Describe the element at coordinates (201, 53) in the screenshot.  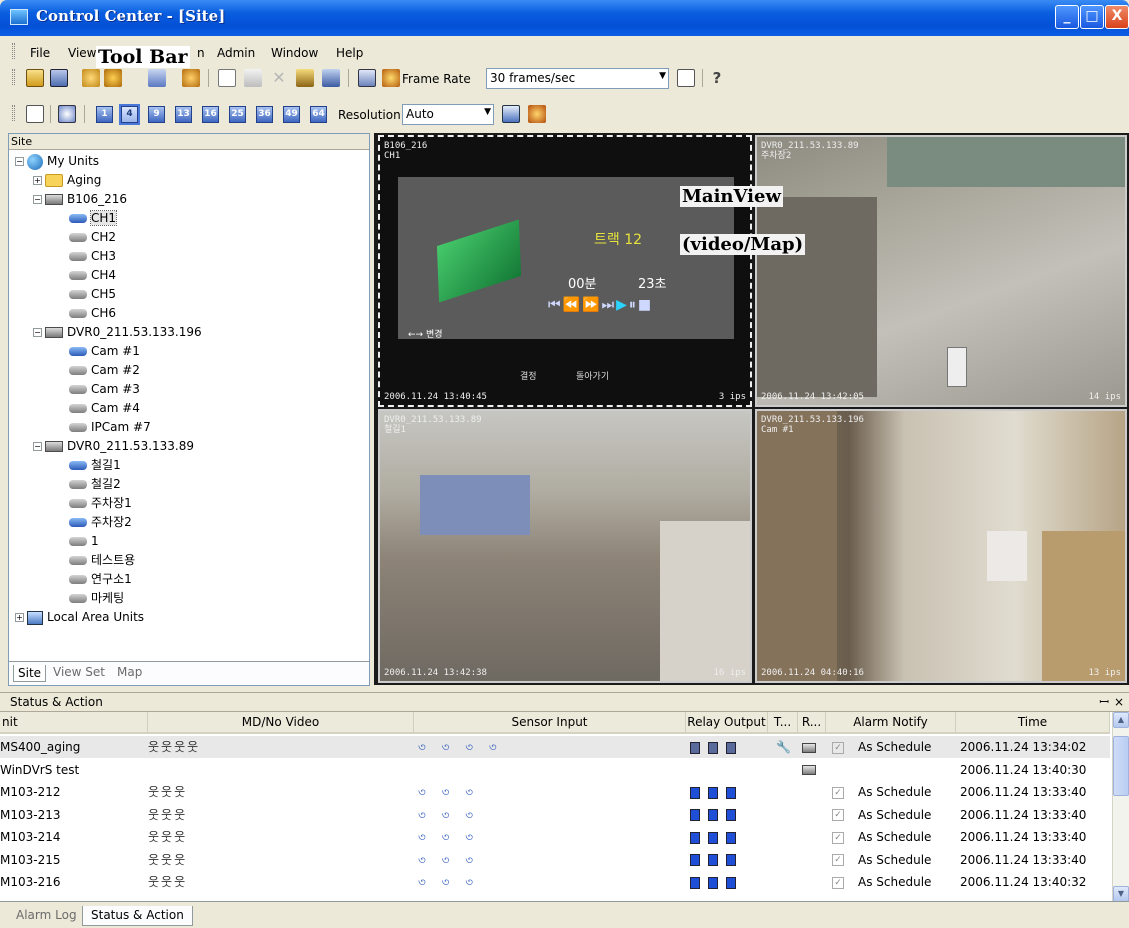
I see `menu-partial: n` at that location.